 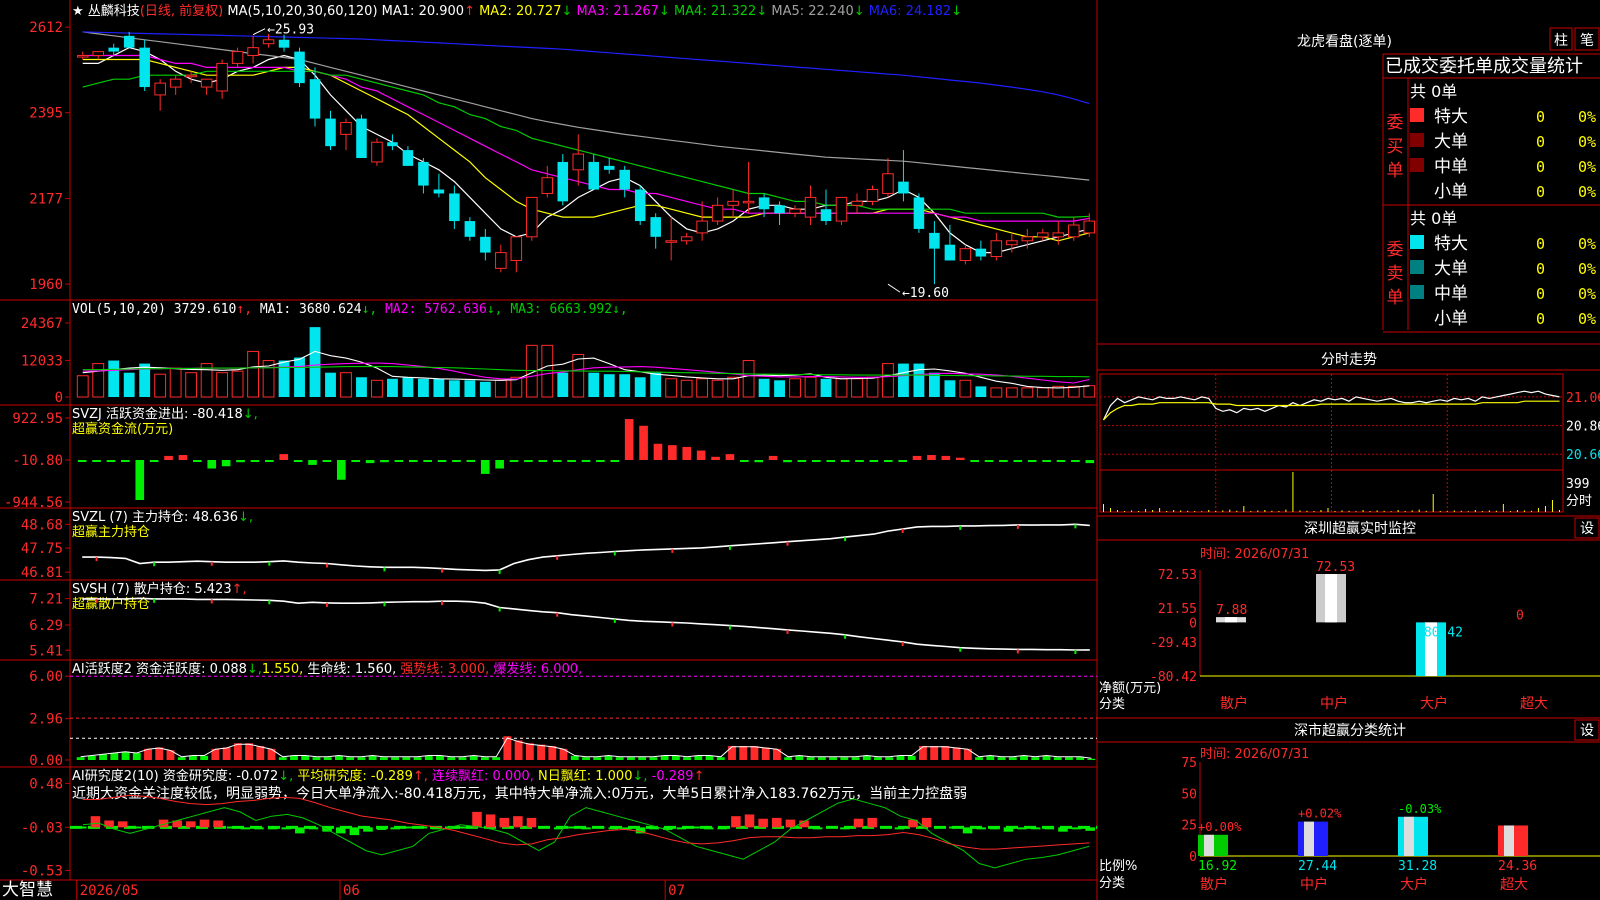 I want to click on longhu-sell-row-label-2: 中单, so click(x=1451, y=294).